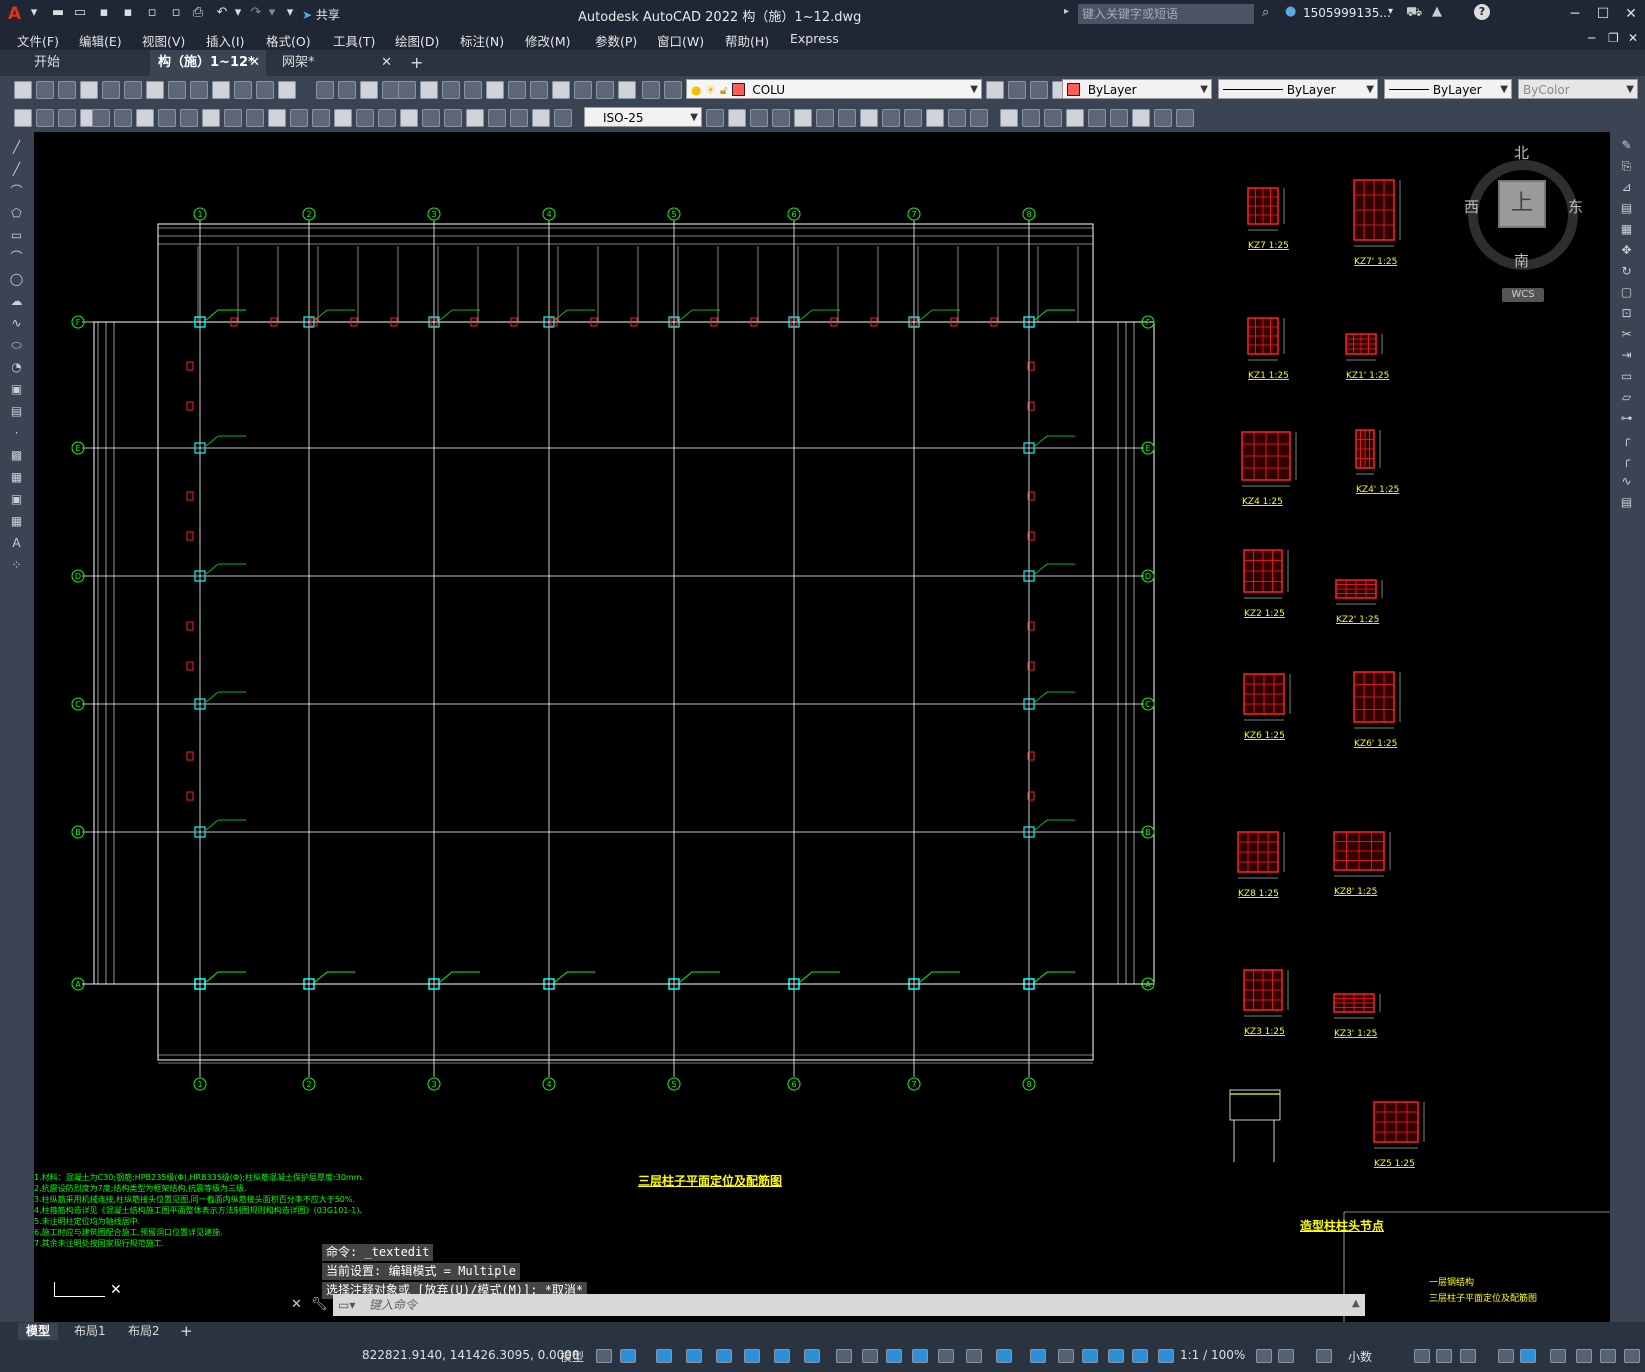 The width and height of the screenshot is (1645, 1372). Describe the element at coordinates (16, 235) in the screenshot. I see `draw-tool-icon-5: ▭` at that location.